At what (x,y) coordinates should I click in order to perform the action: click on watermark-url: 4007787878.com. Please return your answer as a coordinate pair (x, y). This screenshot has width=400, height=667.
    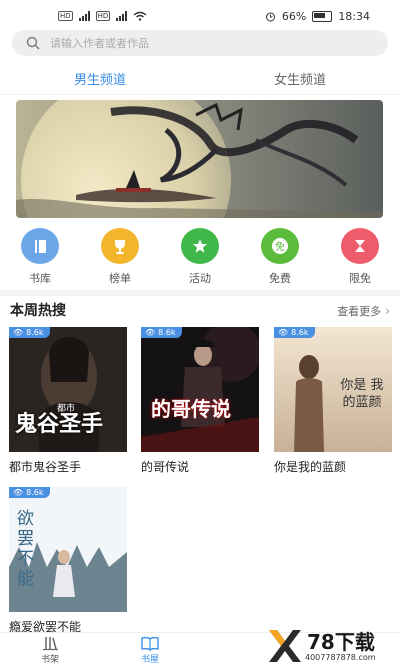
    Looking at the image, I should click on (340, 657).